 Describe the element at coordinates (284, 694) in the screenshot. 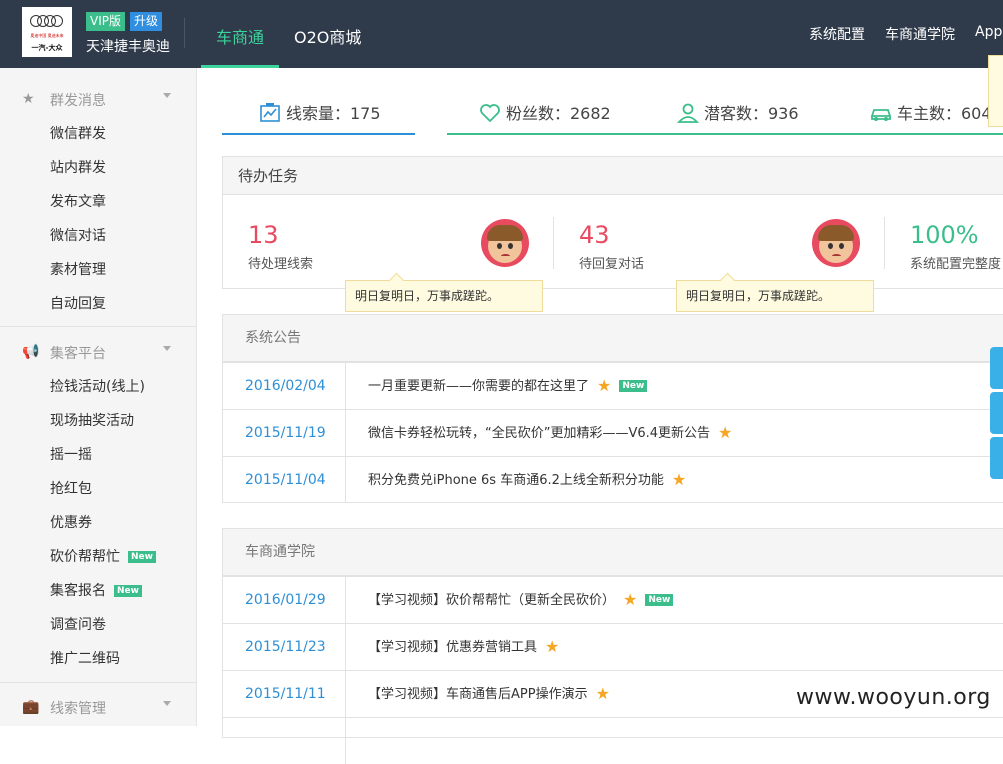

I see `academy-date: 2015/11/11` at that location.